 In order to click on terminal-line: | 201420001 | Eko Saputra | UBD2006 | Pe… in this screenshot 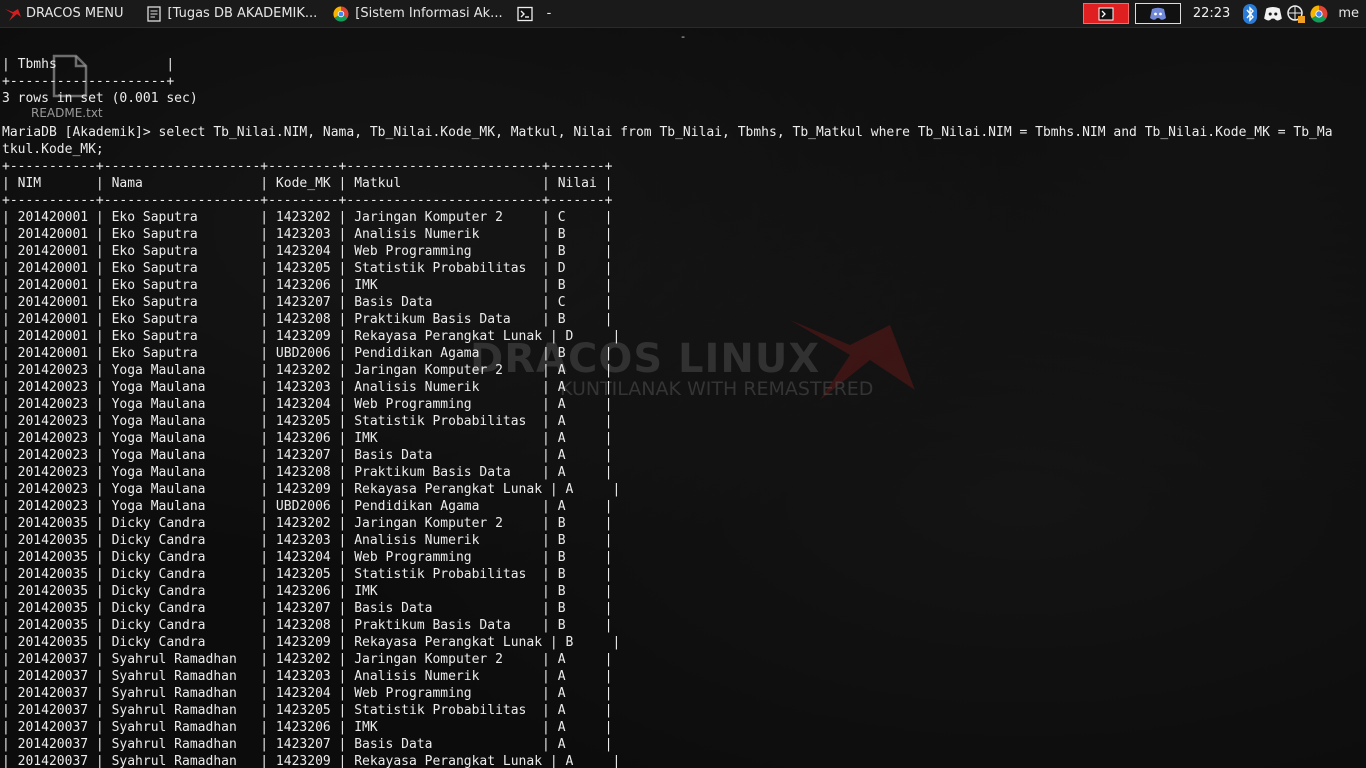, I will do `click(307, 353)`.